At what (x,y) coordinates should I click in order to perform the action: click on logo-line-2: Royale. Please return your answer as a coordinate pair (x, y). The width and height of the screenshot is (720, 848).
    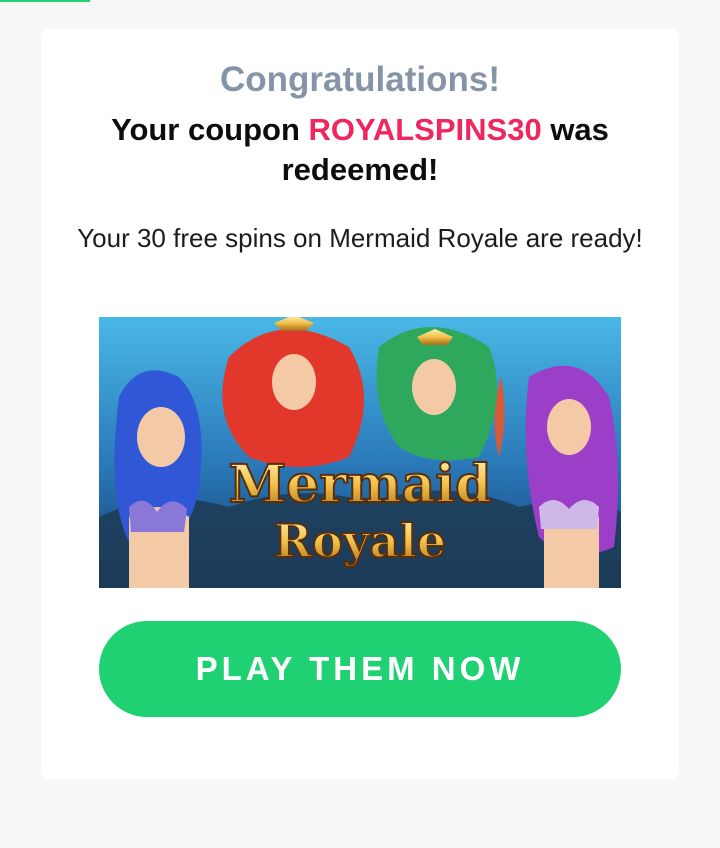
    Looking at the image, I should click on (360, 541).